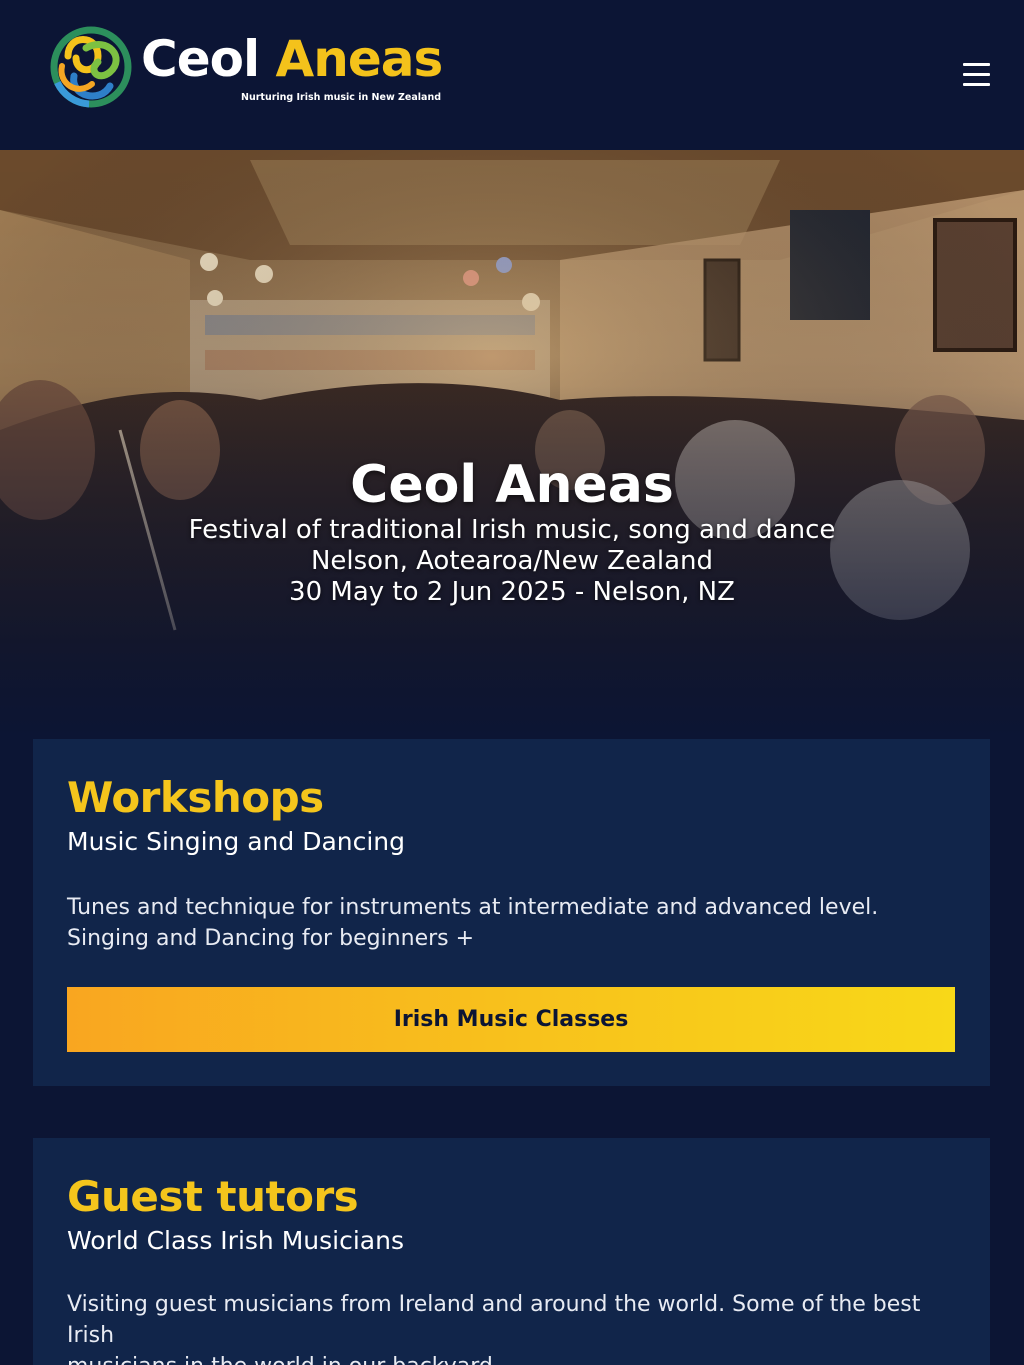 Image resolution: width=1024 pixels, height=1365 pixels. I want to click on brand-word-aneas: Aneas, so click(359, 59).